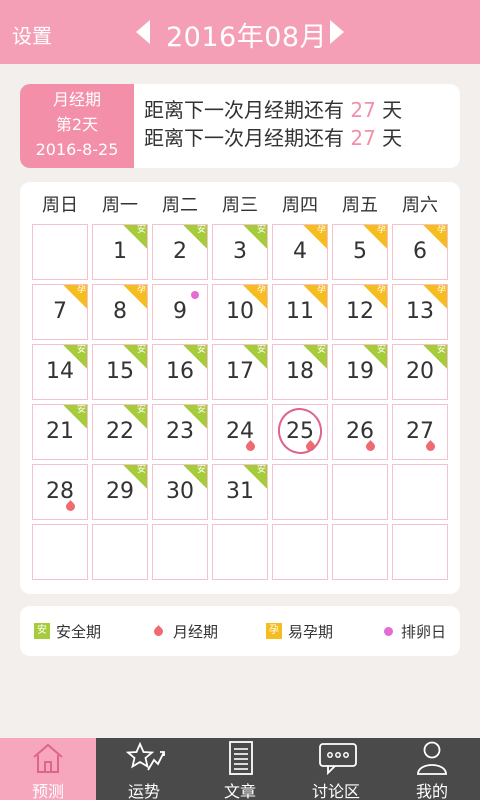 The height and width of the screenshot is (800, 480). What do you see at coordinates (60, 432) in the screenshot?
I see `calendar-day-cell: 21 安` at bounding box center [60, 432].